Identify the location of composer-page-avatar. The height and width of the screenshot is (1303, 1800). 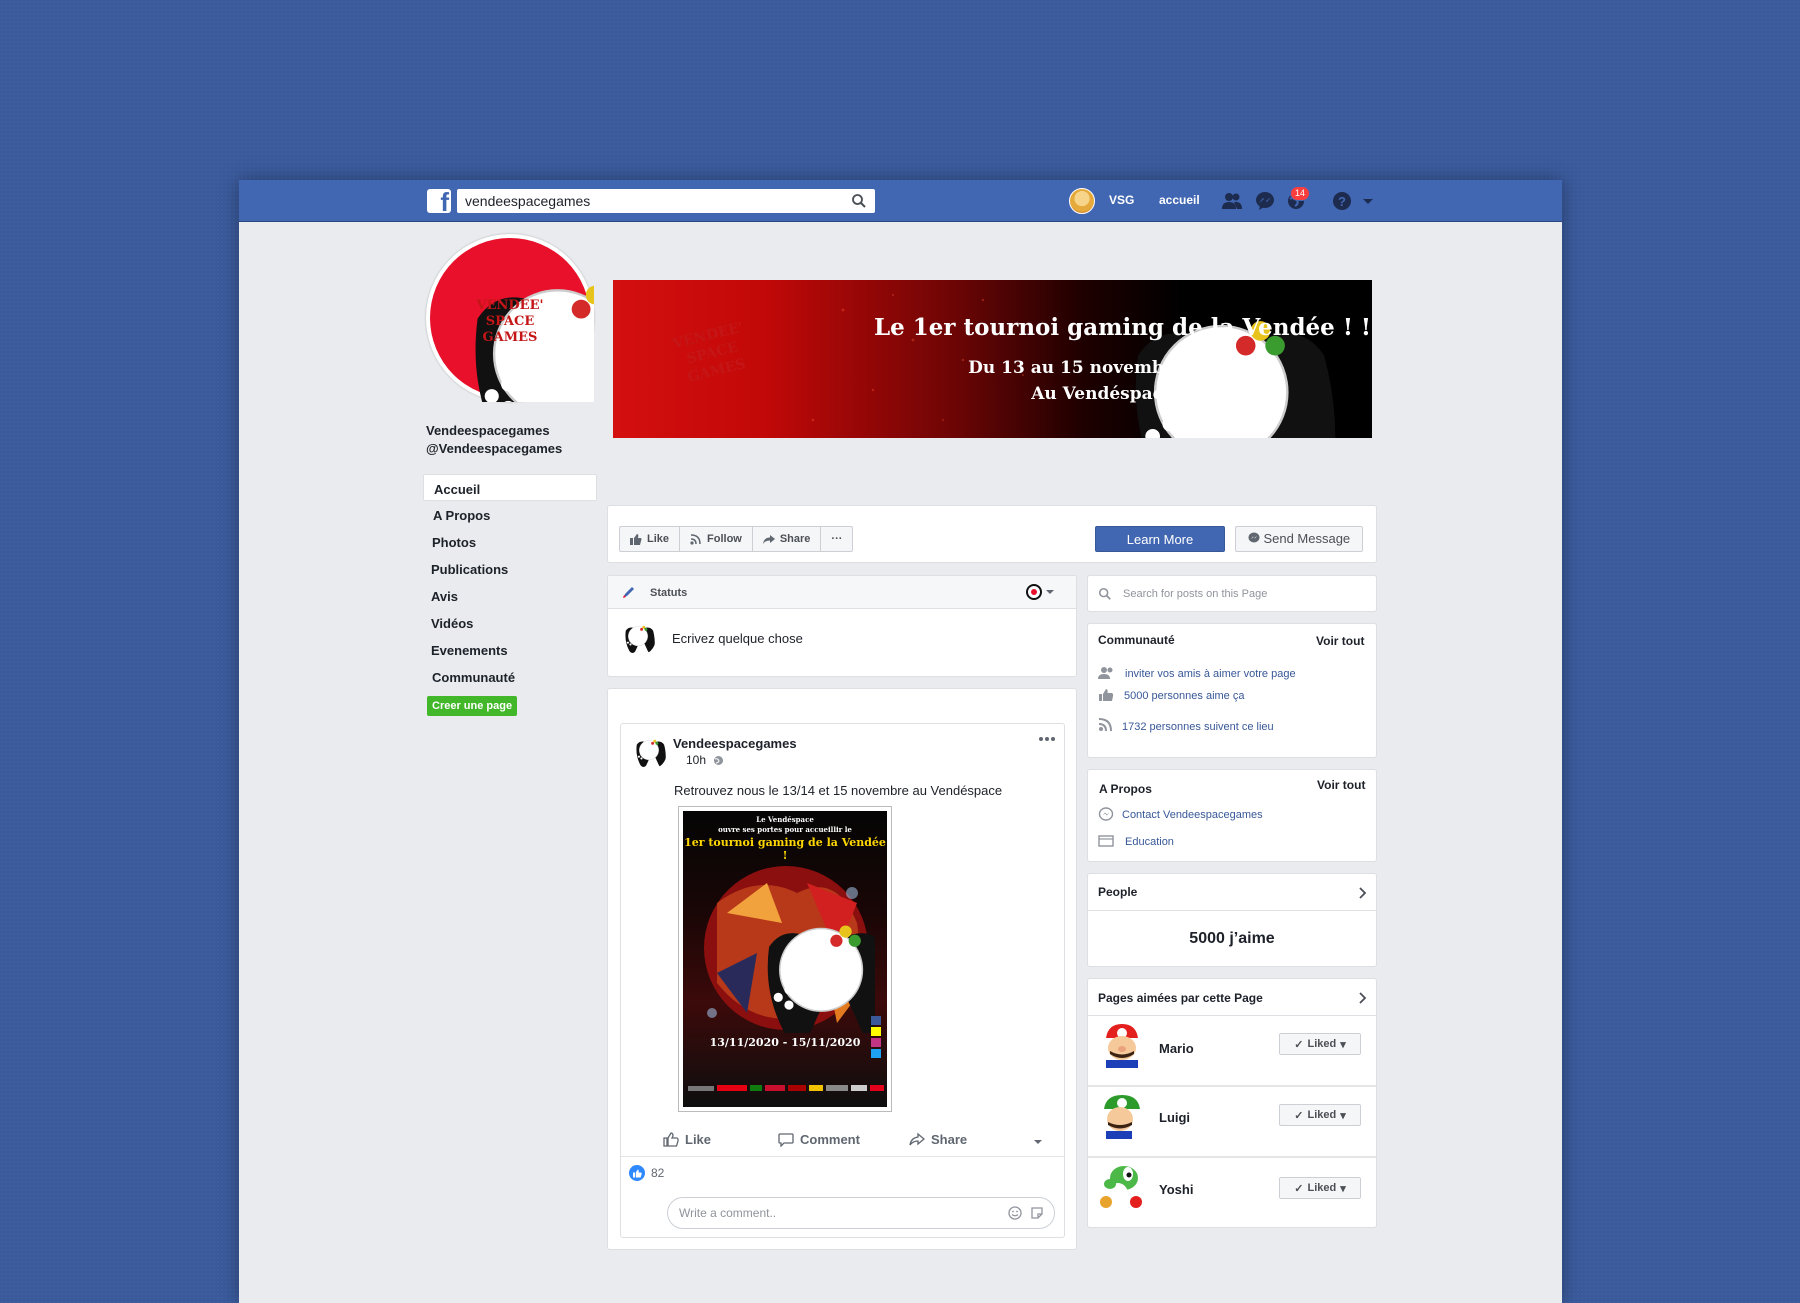
(638, 638).